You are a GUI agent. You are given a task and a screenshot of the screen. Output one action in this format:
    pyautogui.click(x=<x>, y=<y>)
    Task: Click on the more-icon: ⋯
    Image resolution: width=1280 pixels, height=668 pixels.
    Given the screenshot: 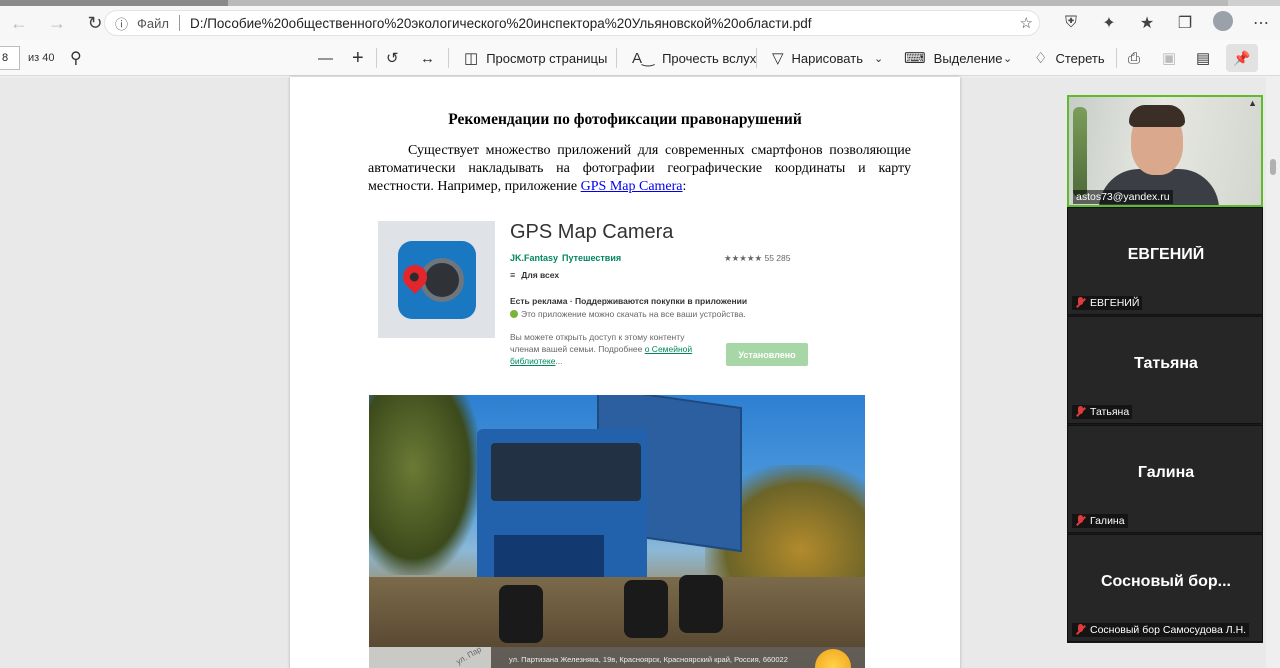 What is the action you would take?
    pyautogui.click(x=1261, y=23)
    